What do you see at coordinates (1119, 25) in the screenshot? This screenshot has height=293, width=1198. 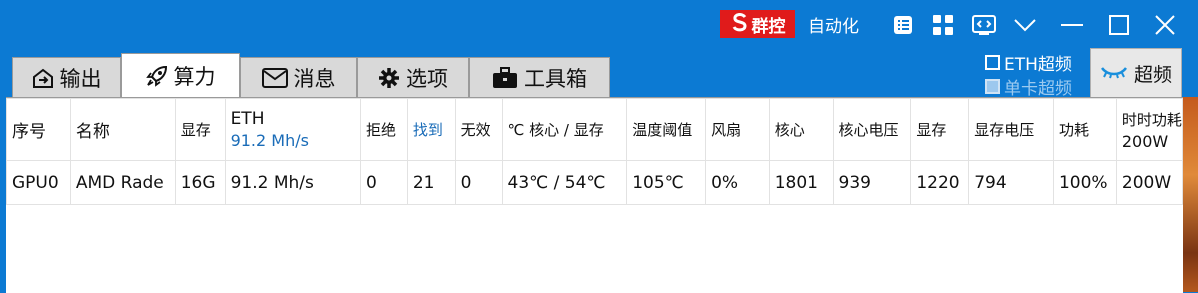 I see `maximize-icon` at bounding box center [1119, 25].